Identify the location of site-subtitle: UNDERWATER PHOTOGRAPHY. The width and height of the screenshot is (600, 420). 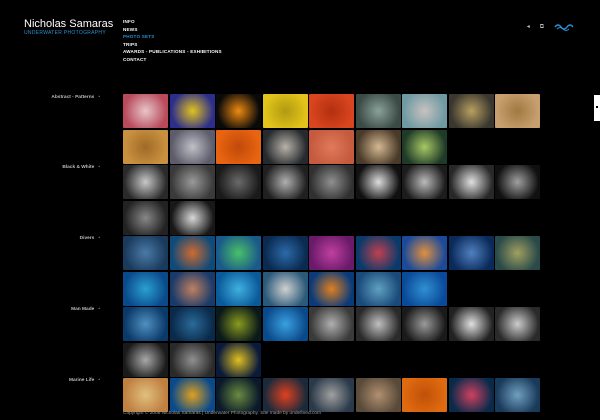
(65, 33).